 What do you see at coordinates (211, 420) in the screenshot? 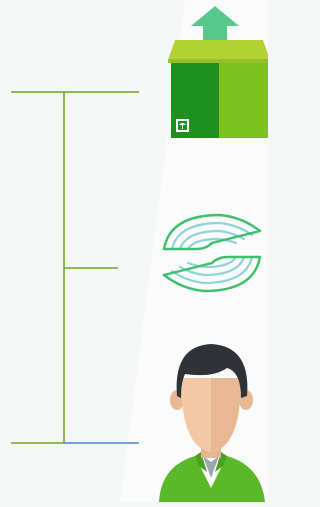
I see `user-avatar-icon` at bounding box center [211, 420].